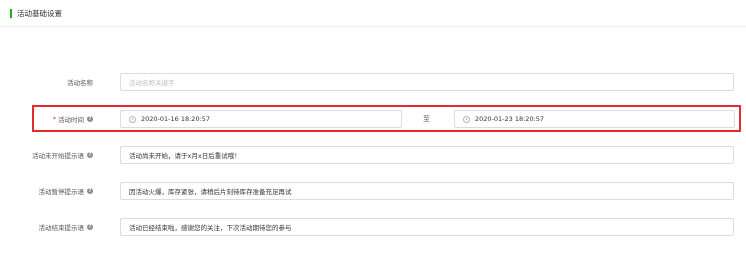 Image resolution: width=746 pixels, height=256 pixels. I want to click on paused-msg-label: 活动暂停提示语 ?, so click(65, 191).